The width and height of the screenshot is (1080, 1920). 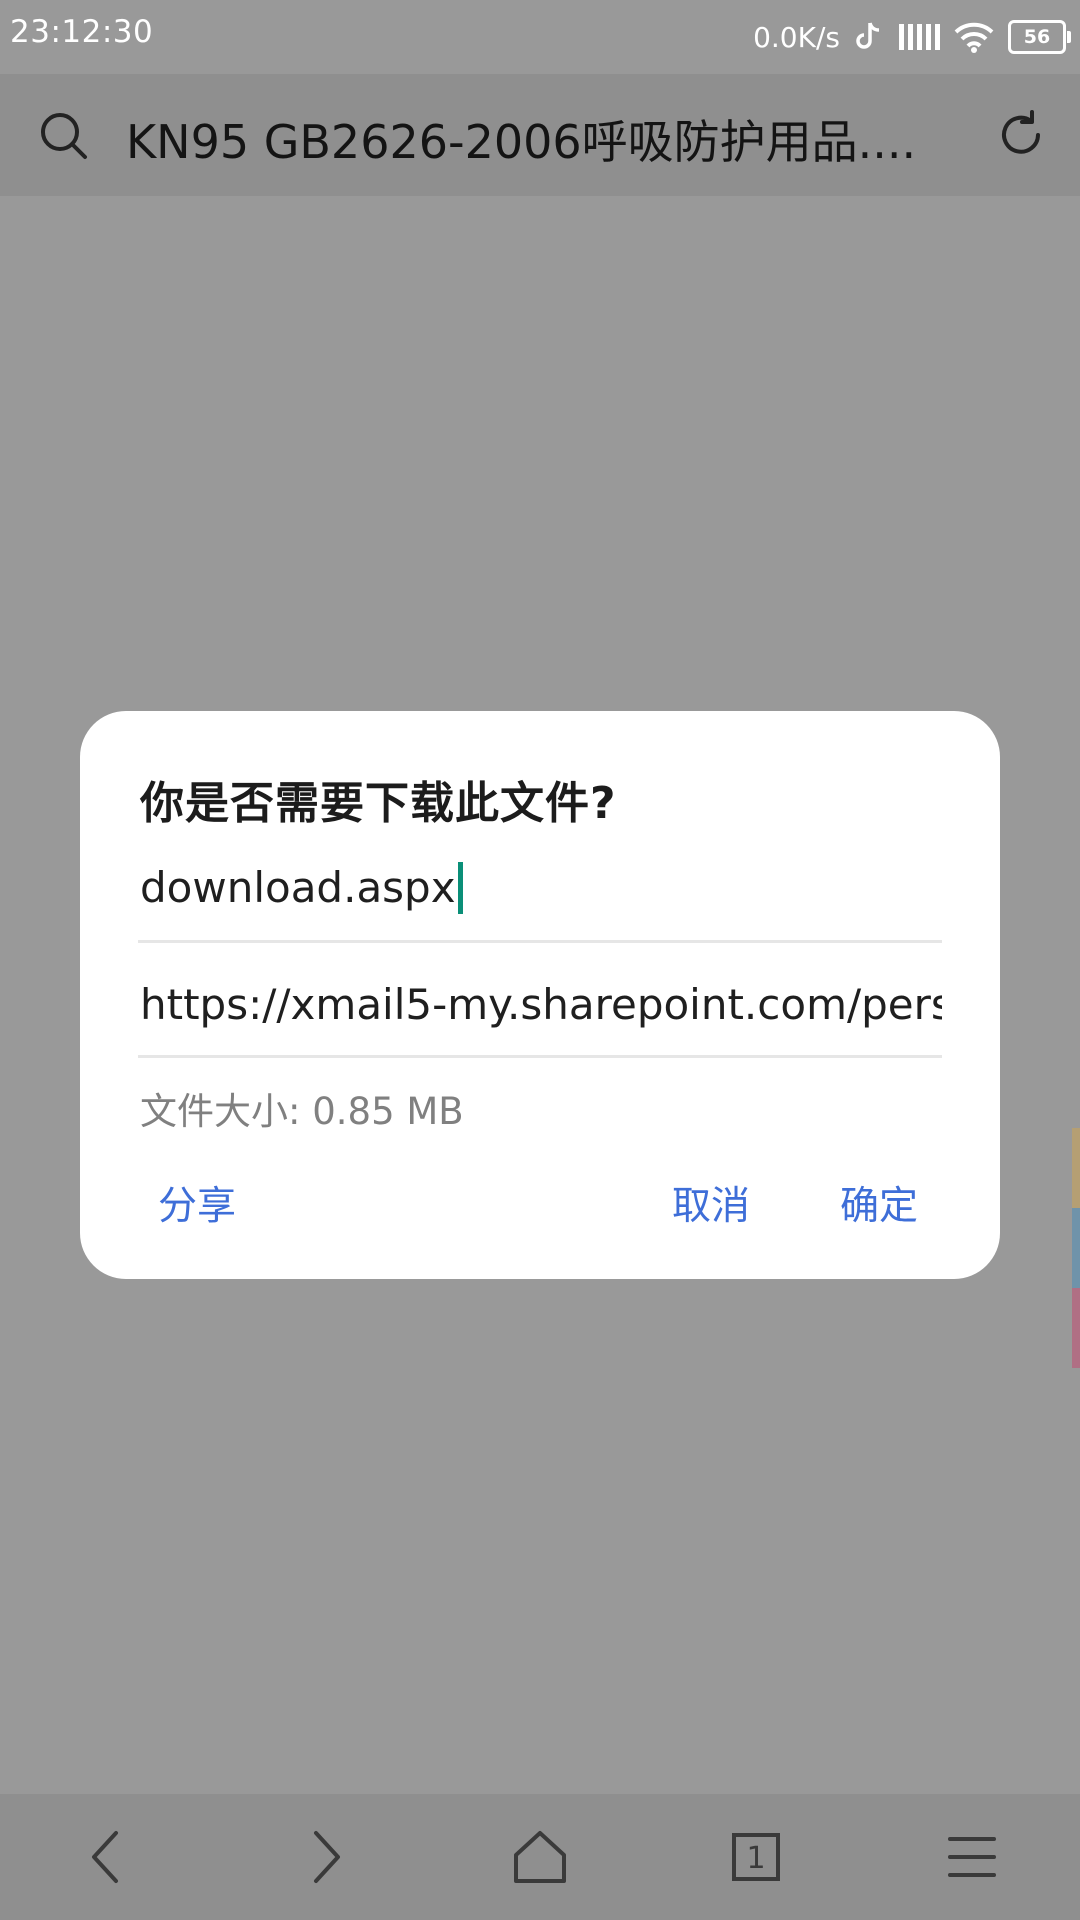 What do you see at coordinates (1021, 135) in the screenshot?
I see `reload-icon` at bounding box center [1021, 135].